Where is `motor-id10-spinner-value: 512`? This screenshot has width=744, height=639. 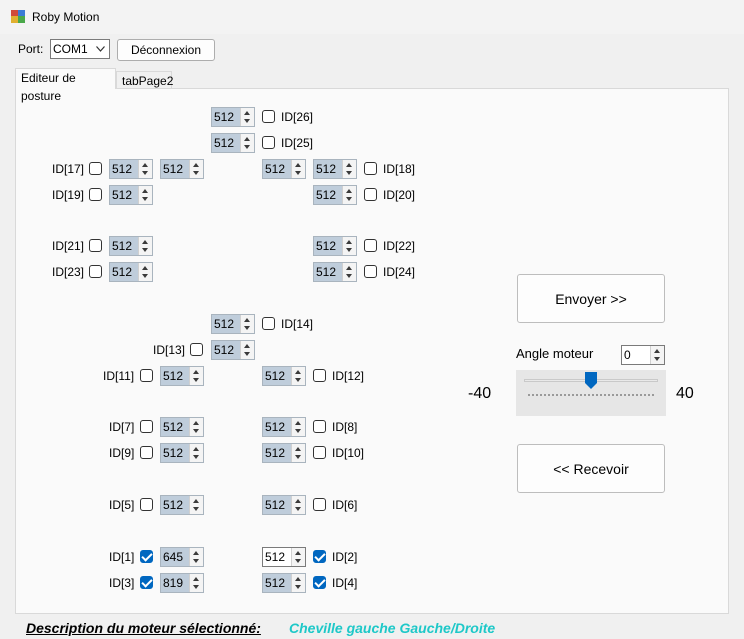 motor-id10-spinner-value: 512 is located at coordinates (275, 453).